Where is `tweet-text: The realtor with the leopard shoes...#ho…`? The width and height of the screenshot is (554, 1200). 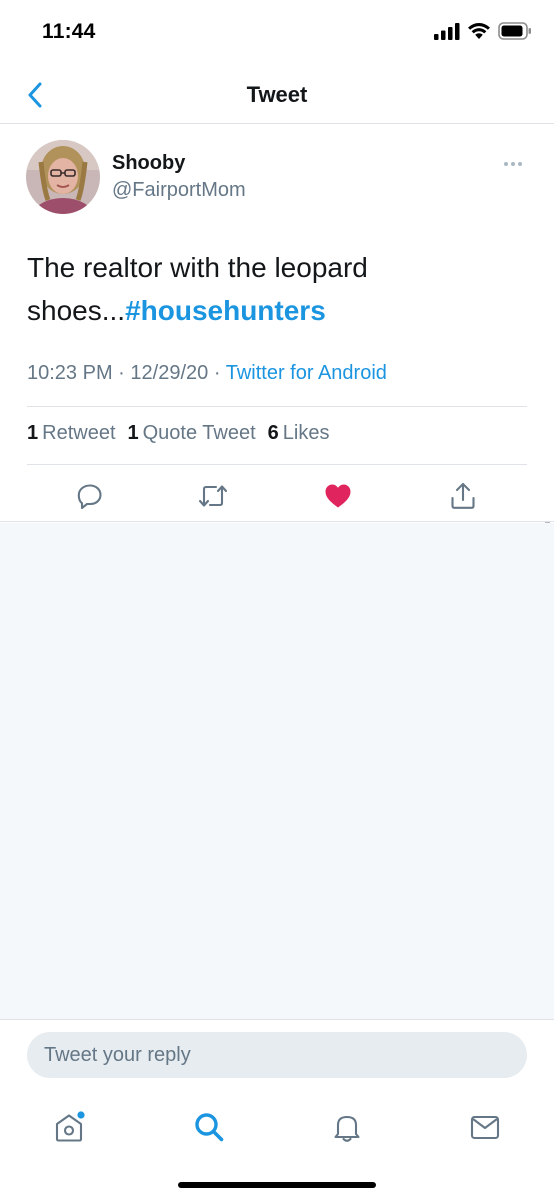 tweet-text: The realtor with the leopard shoes...#ho… is located at coordinates (262, 289).